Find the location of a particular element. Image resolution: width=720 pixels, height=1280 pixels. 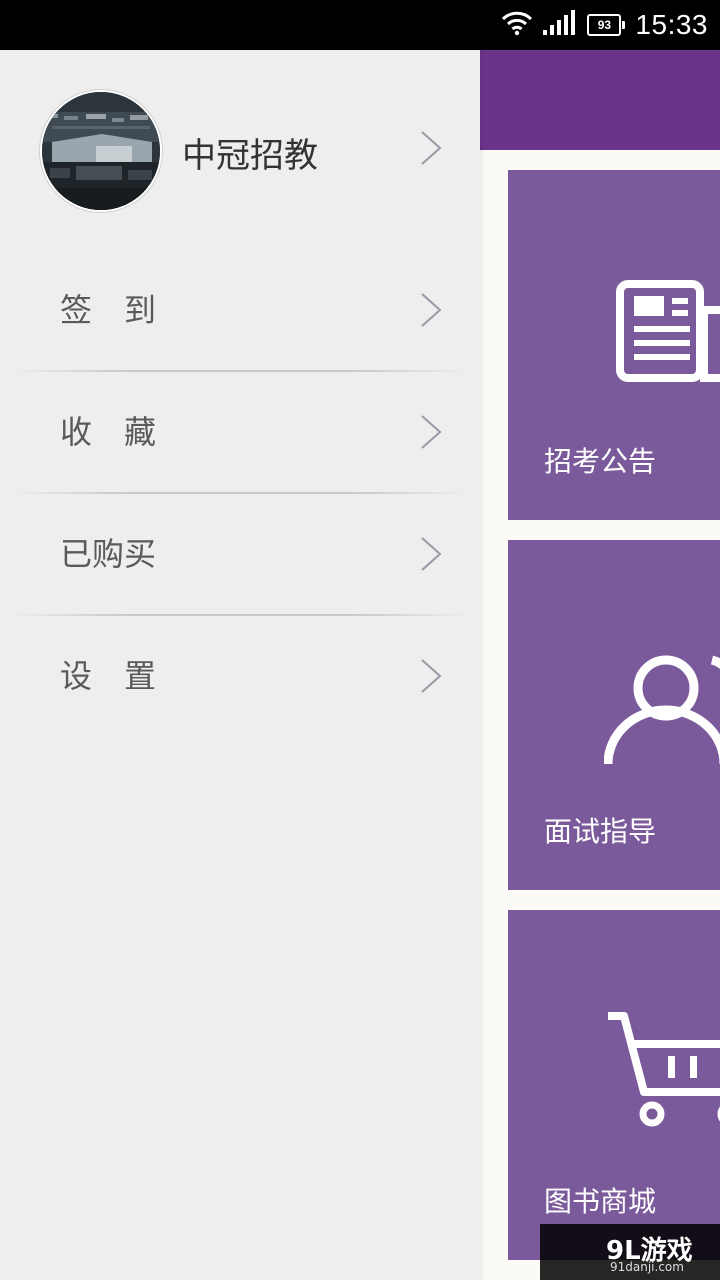

menu-item-purchased: 已购买 is located at coordinates (240, 554).